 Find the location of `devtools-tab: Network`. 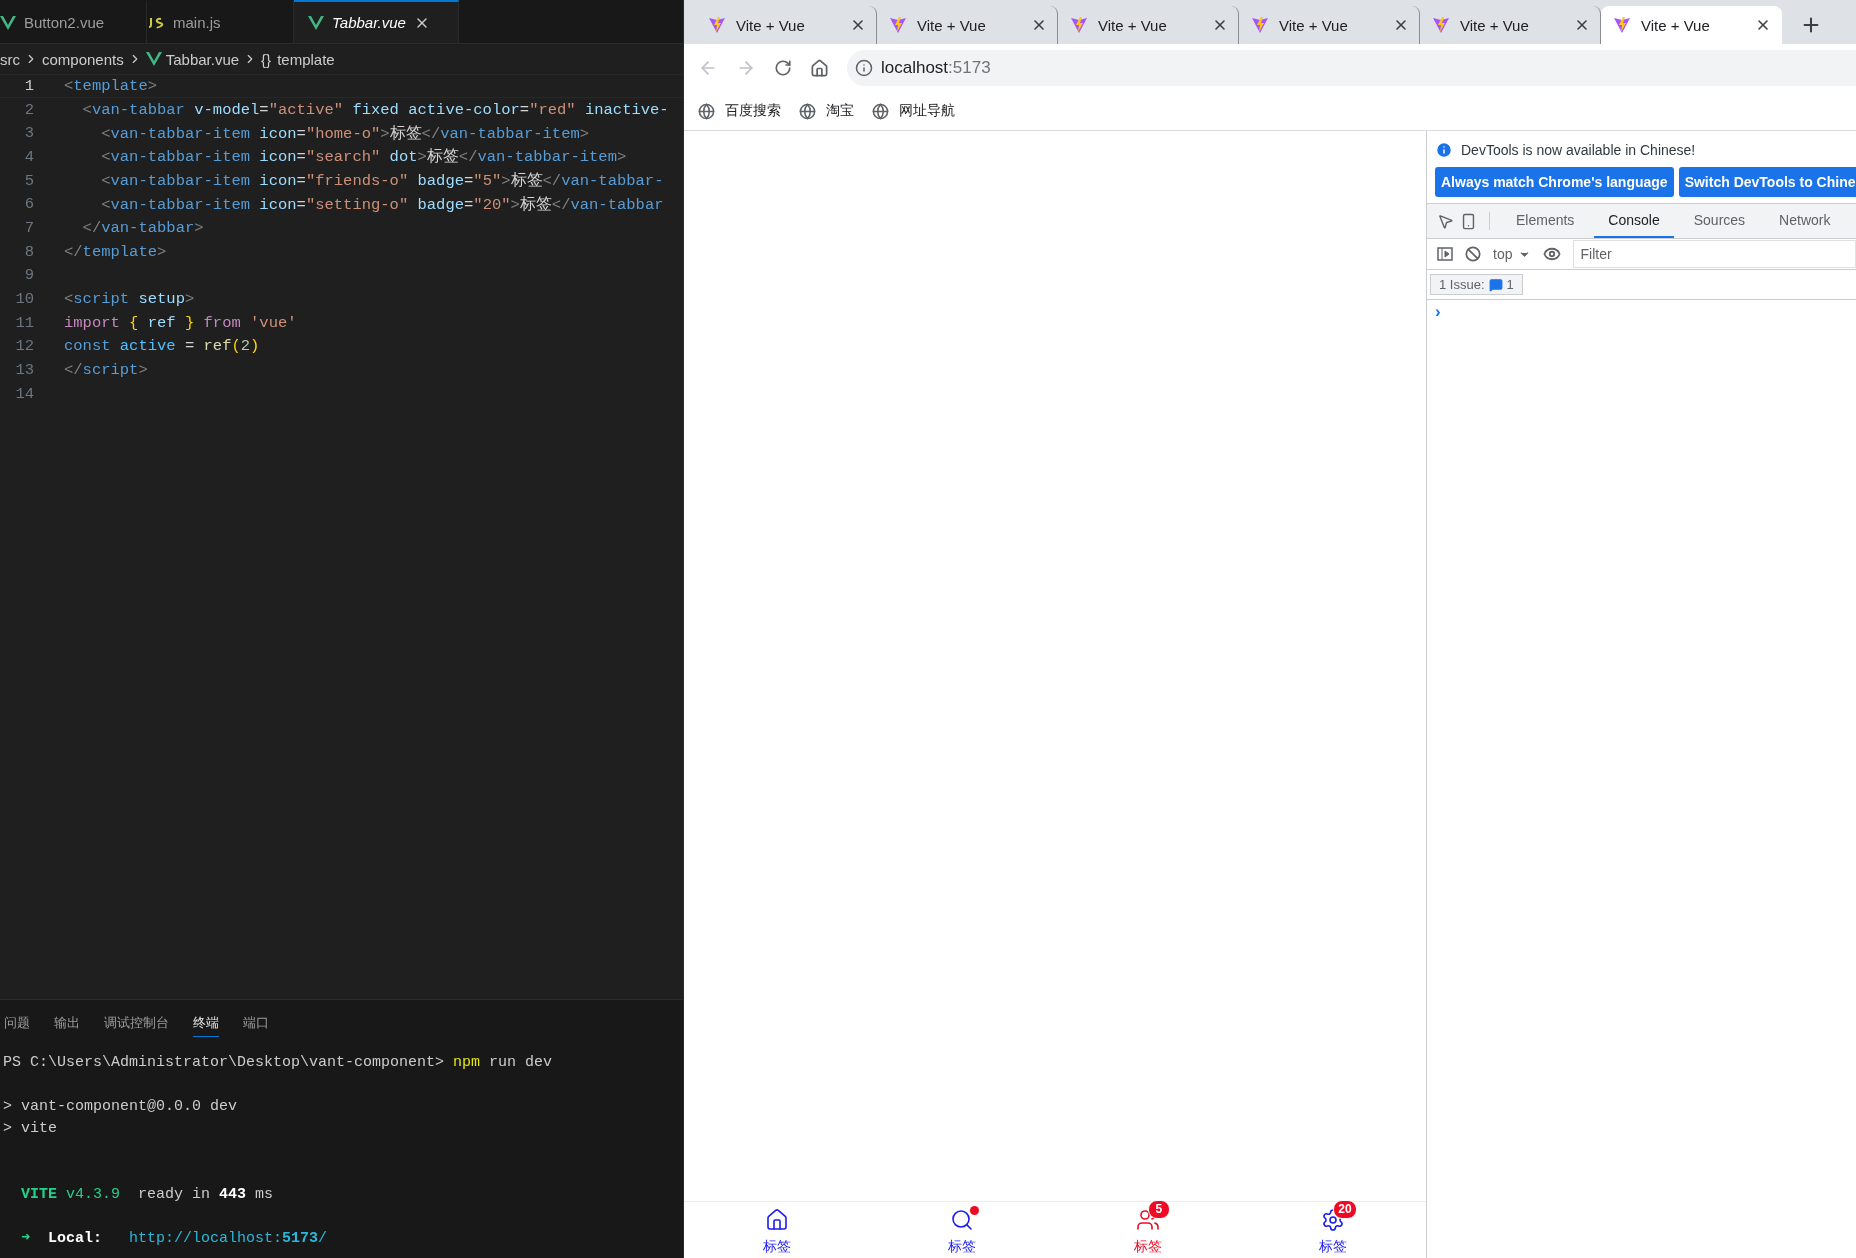

devtools-tab: Network is located at coordinates (1805, 221).